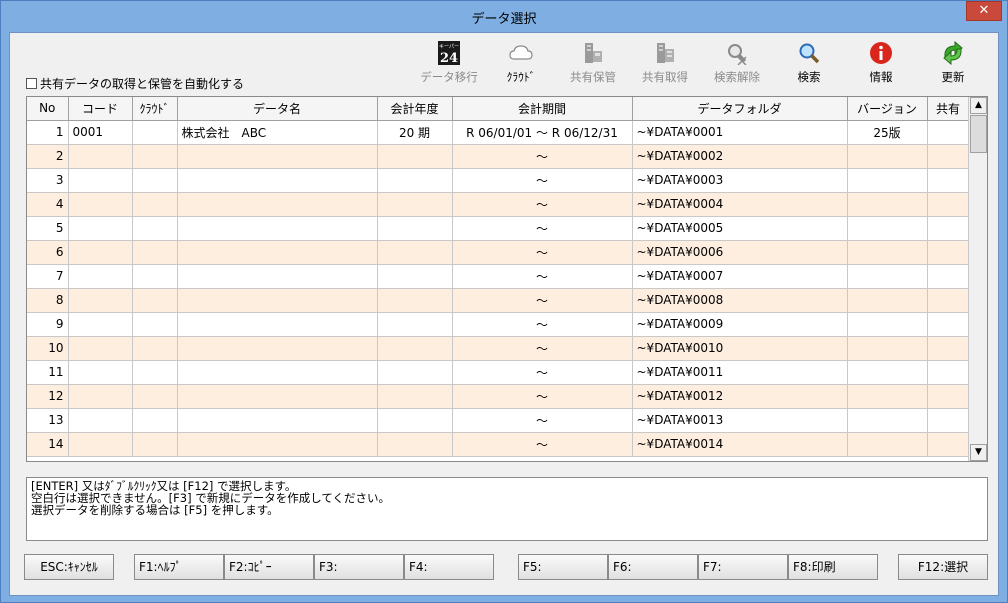  I want to click on table-row: 13 ～ ~¥DATA¥0013, so click(498, 420).